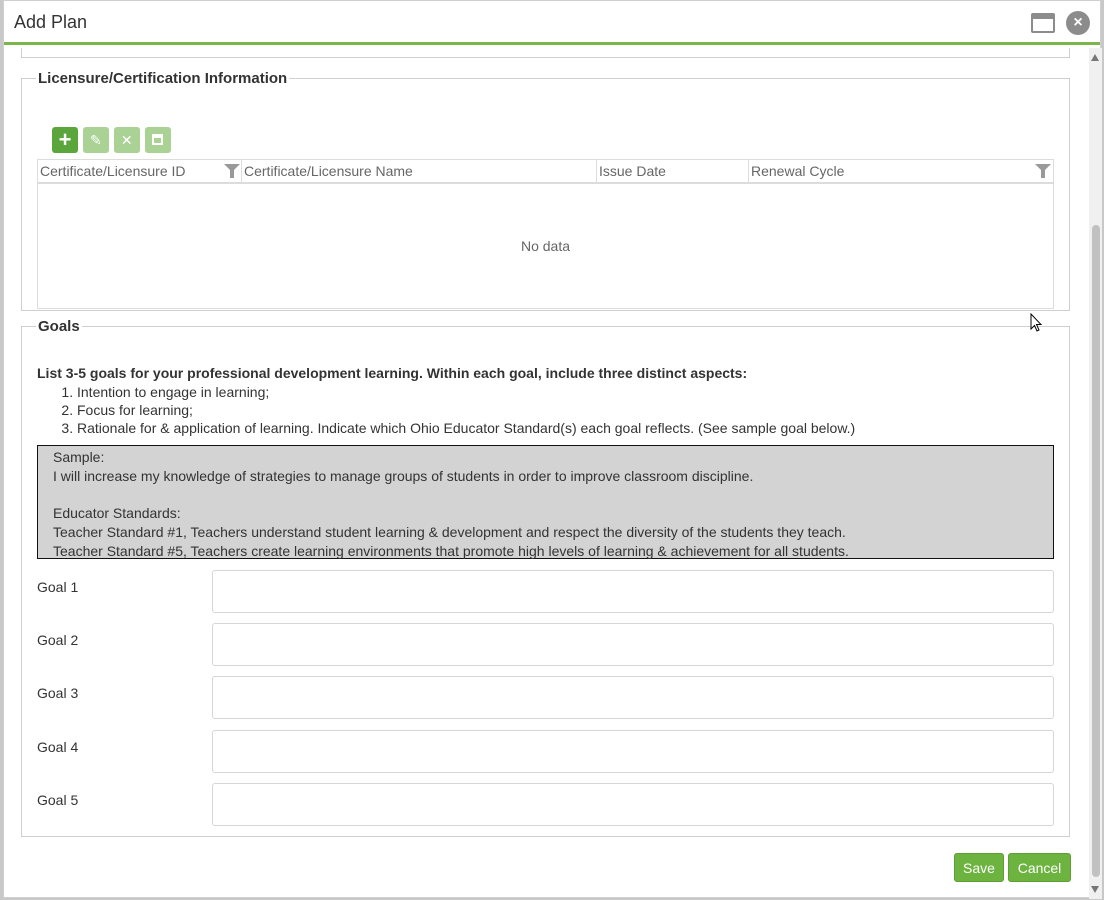  What do you see at coordinates (673, 171) in the screenshot?
I see `column-header-issue-date: Issue Date` at bounding box center [673, 171].